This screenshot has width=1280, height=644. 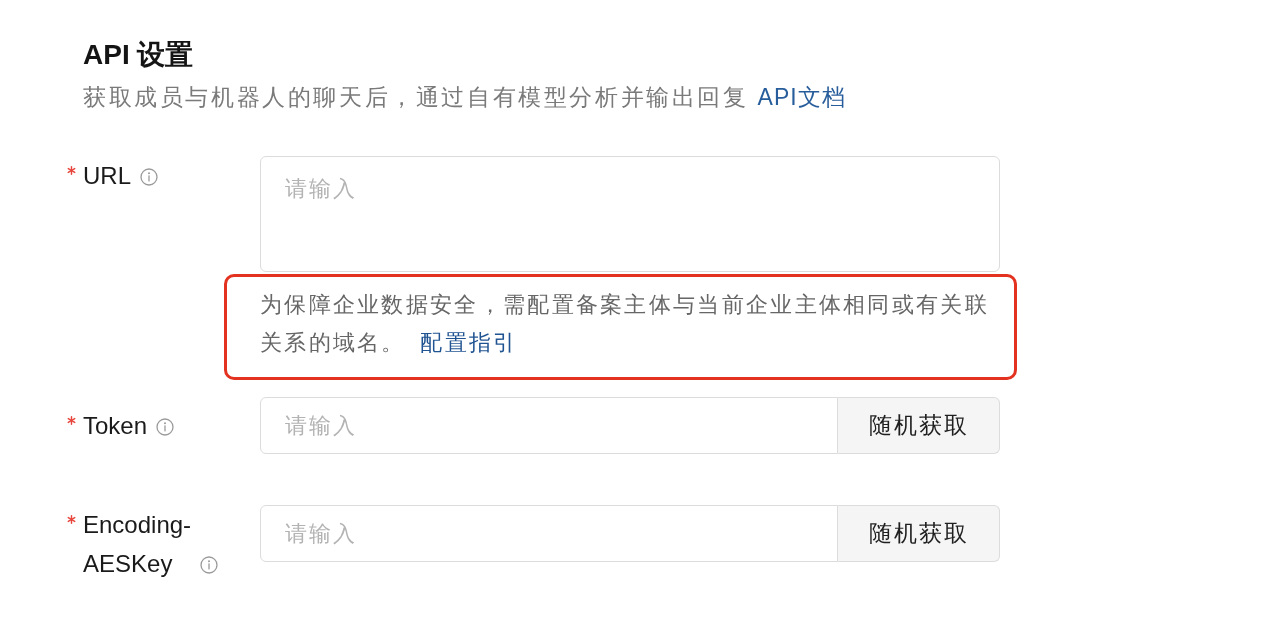 I want to click on doc-link: API文档, so click(x=801, y=97).